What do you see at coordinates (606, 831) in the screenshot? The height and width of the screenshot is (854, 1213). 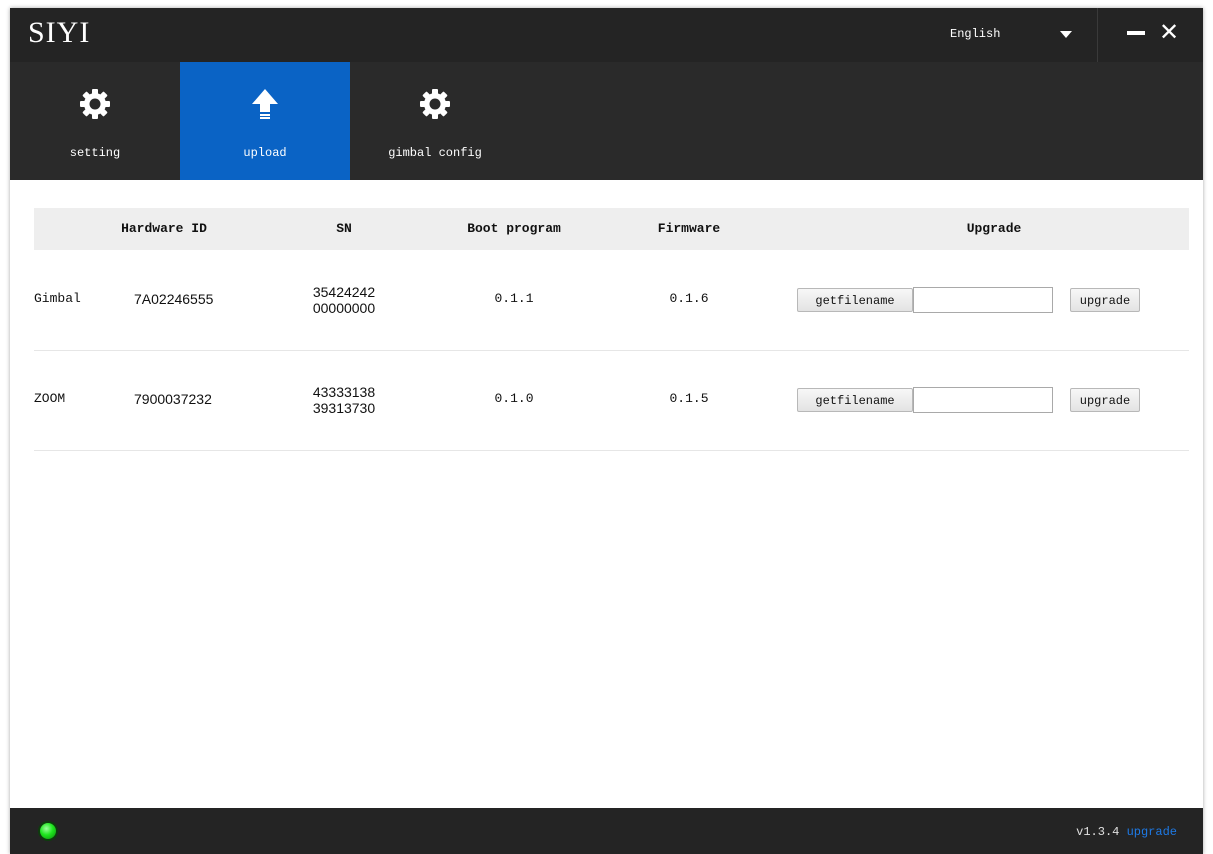 I see `status-bar: v1.3.4 upgrade` at bounding box center [606, 831].